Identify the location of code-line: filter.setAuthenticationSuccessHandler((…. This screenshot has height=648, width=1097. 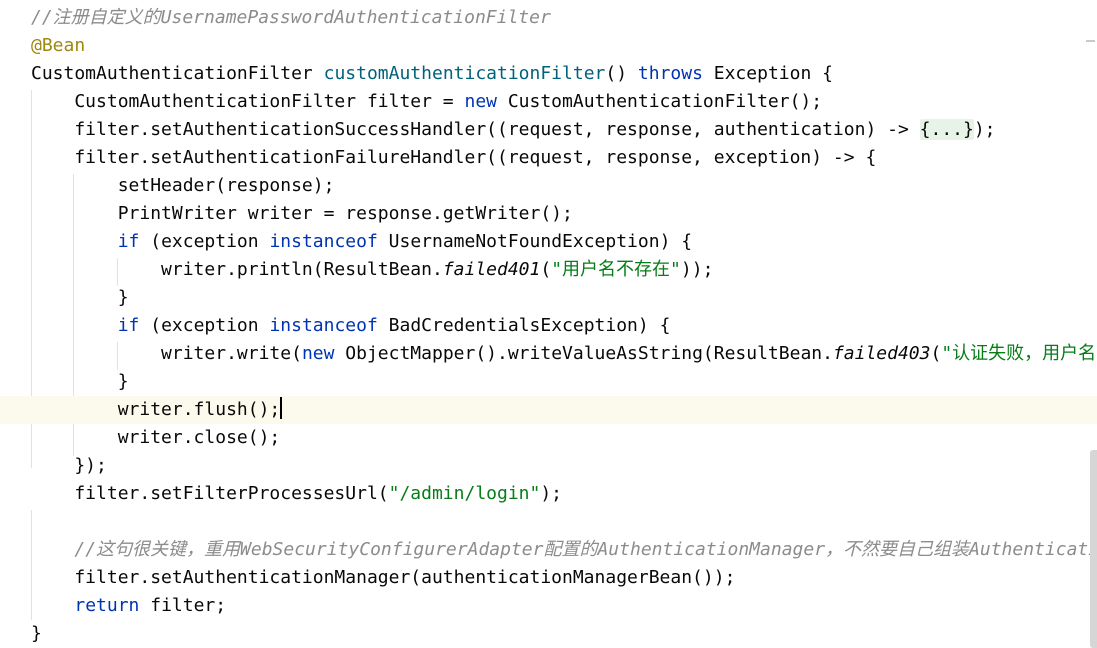
(548, 130).